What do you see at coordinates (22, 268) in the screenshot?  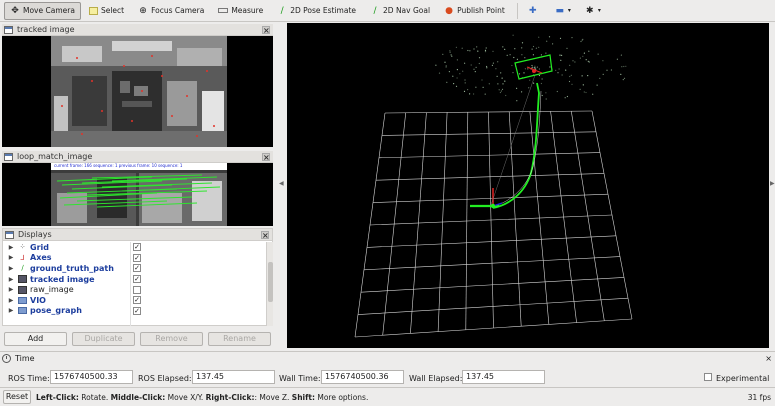 I see `path-icon: ∕` at bounding box center [22, 268].